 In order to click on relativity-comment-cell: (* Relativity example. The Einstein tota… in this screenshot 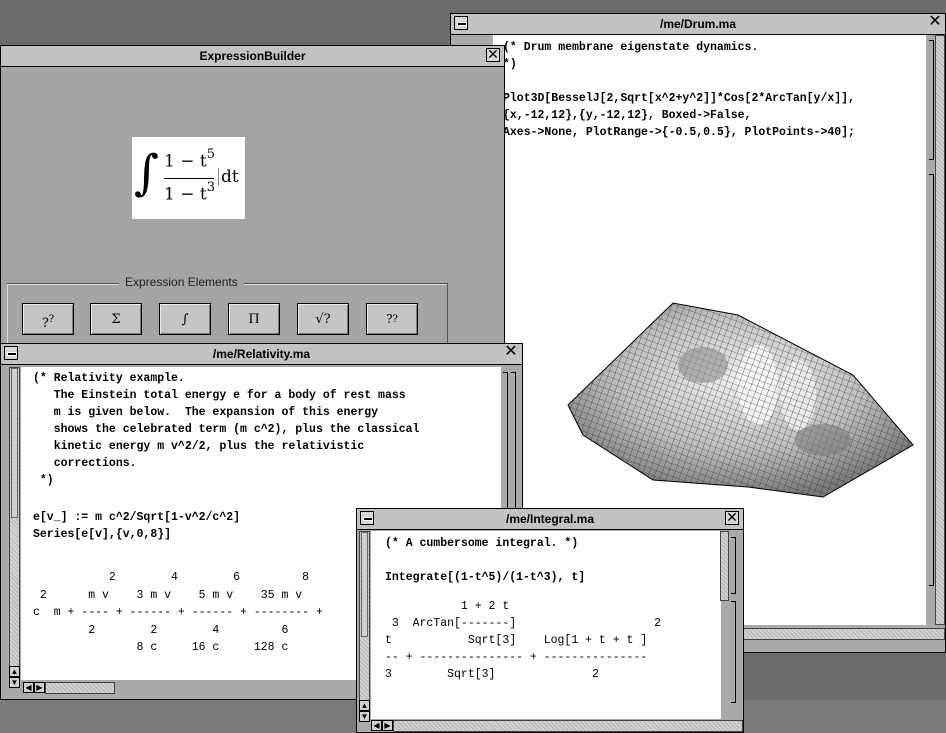, I will do `click(226, 429)`.